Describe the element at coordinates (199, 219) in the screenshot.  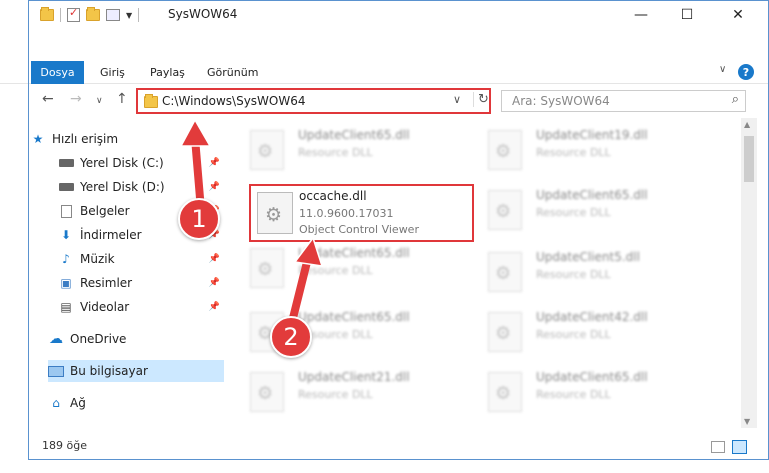
I see `step-1-badge: 1` at that location.